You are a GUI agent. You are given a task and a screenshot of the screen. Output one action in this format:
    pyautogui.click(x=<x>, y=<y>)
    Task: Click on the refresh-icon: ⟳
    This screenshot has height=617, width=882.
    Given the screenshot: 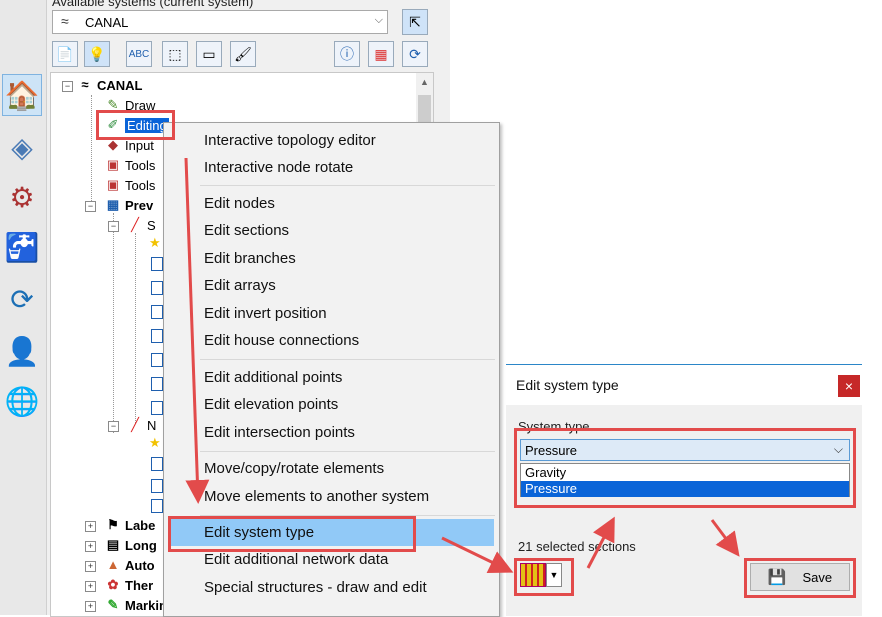 What is the action you would take?
    pyautogui.click(x=415, y=53)
    